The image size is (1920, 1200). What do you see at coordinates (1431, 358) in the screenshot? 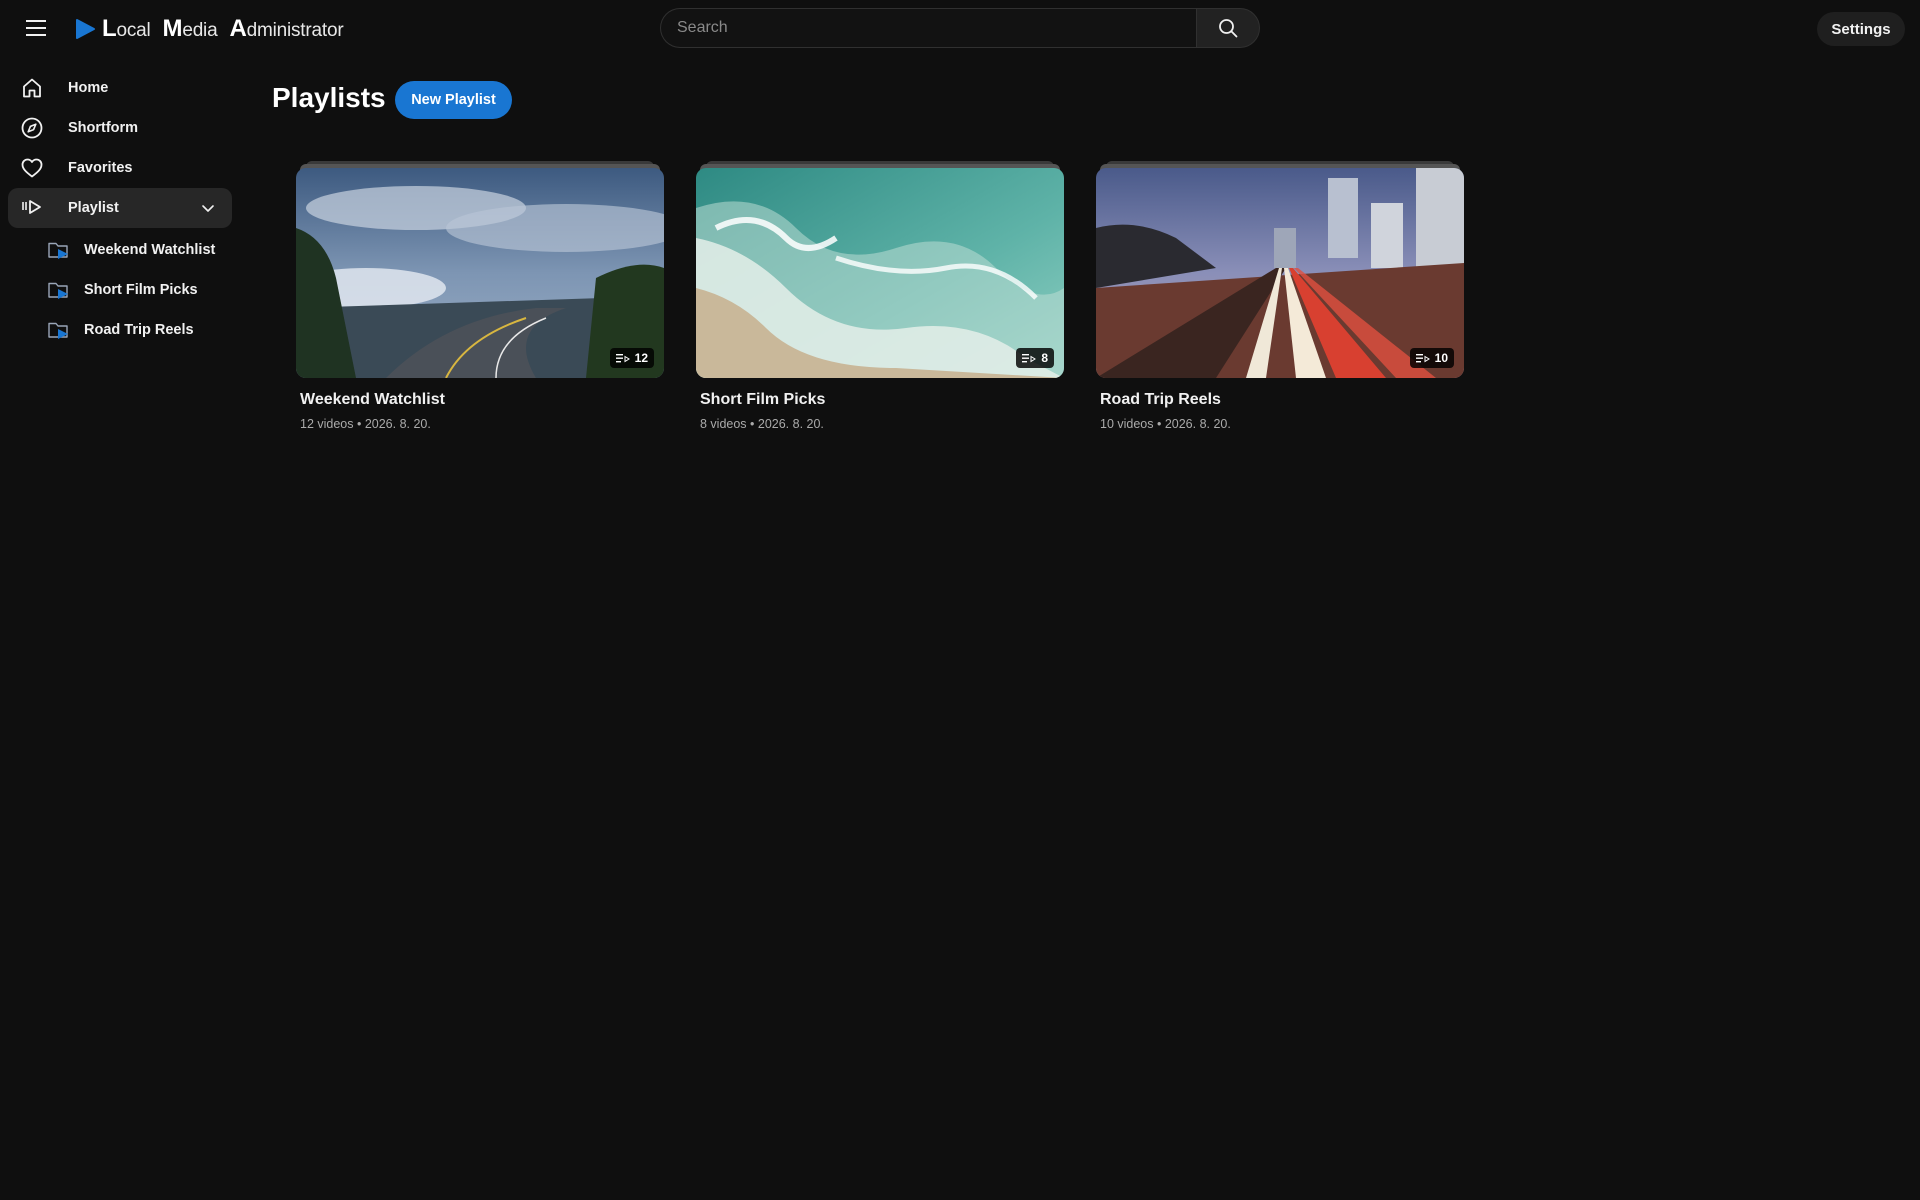
I see `video-count-badge: 10` at bounding box center [1431, 358].